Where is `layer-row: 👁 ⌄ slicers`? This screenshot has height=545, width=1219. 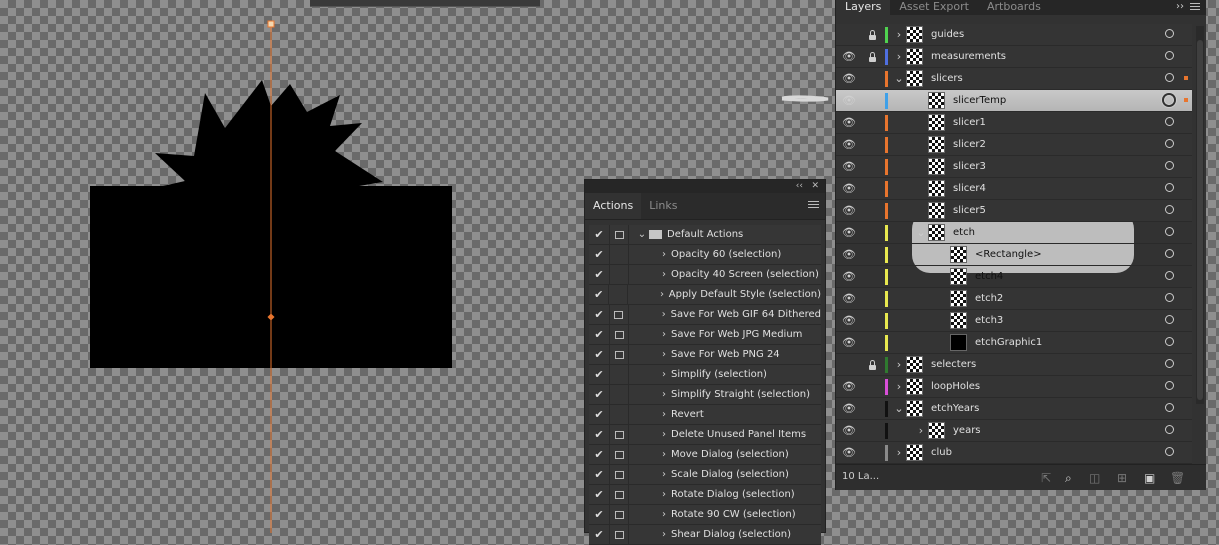 layer-row: 👁 ⌄ slicers is located at coordinates (1014, 79).